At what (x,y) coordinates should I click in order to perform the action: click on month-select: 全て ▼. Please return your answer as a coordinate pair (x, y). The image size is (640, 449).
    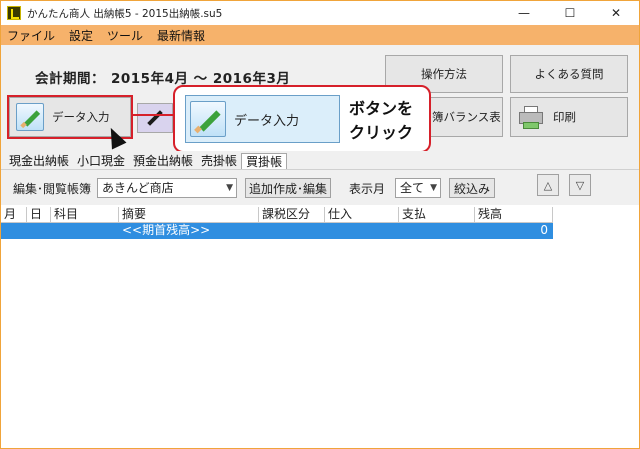
    Looking at the image, I should click on (418, 188).